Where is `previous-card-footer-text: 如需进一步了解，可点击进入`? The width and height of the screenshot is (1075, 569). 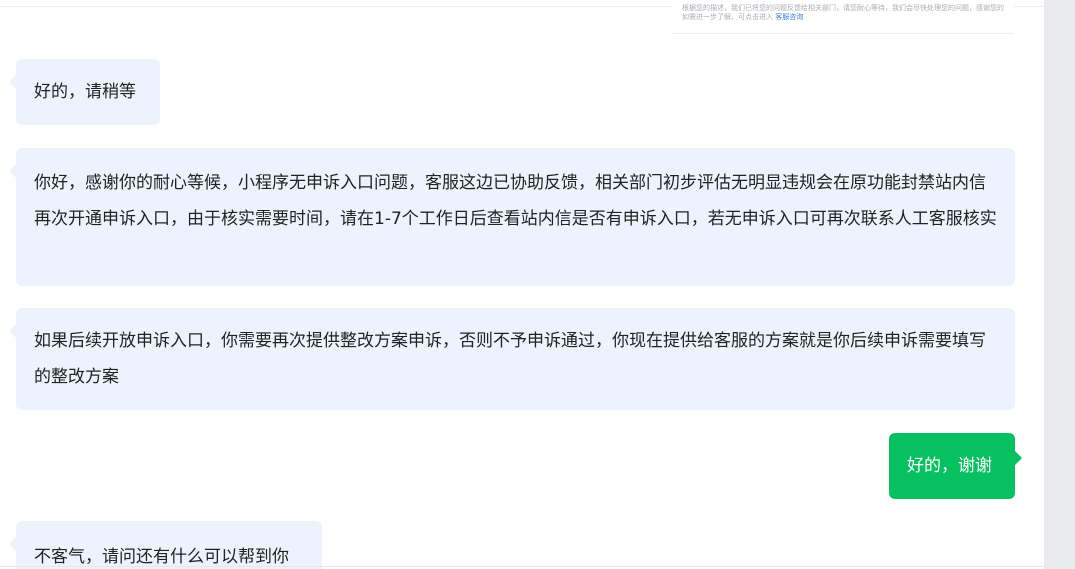
previous-card-footer-text: 如需进一步了解，可点击进入 is located at coordinates (727, 17).